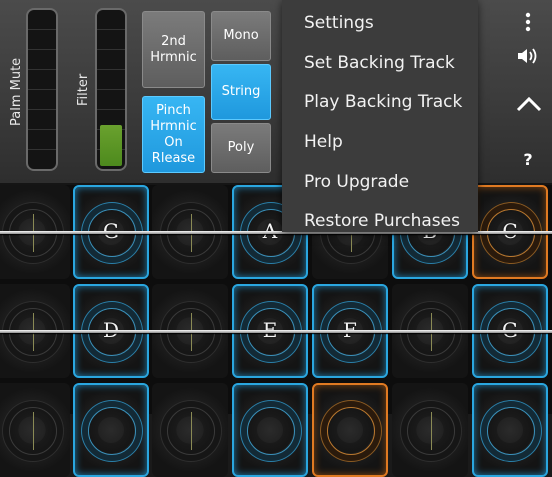  Describe the element at coordinates (529, 104) in the screenshot. I see `chevron-up-icon` at that location.